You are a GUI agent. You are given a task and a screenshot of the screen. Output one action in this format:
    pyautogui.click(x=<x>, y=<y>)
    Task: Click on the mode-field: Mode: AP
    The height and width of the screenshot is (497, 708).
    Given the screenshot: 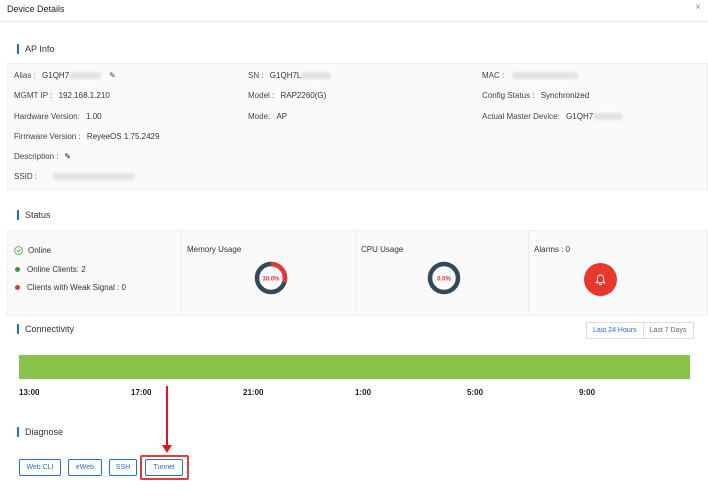 What is the action you would take?
    pyautogui.click(x=268, y=116)
    